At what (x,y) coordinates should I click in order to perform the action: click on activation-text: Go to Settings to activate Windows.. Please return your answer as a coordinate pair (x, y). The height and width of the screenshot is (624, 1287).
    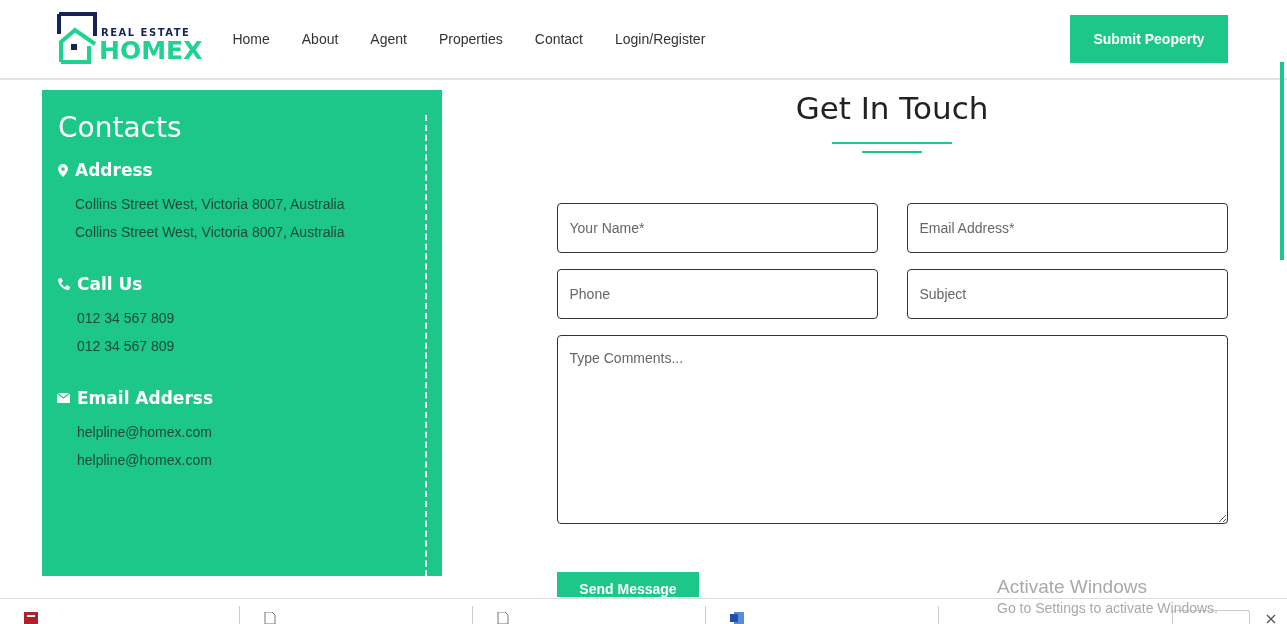
    Looking at the image, I should click on (1107, 608).